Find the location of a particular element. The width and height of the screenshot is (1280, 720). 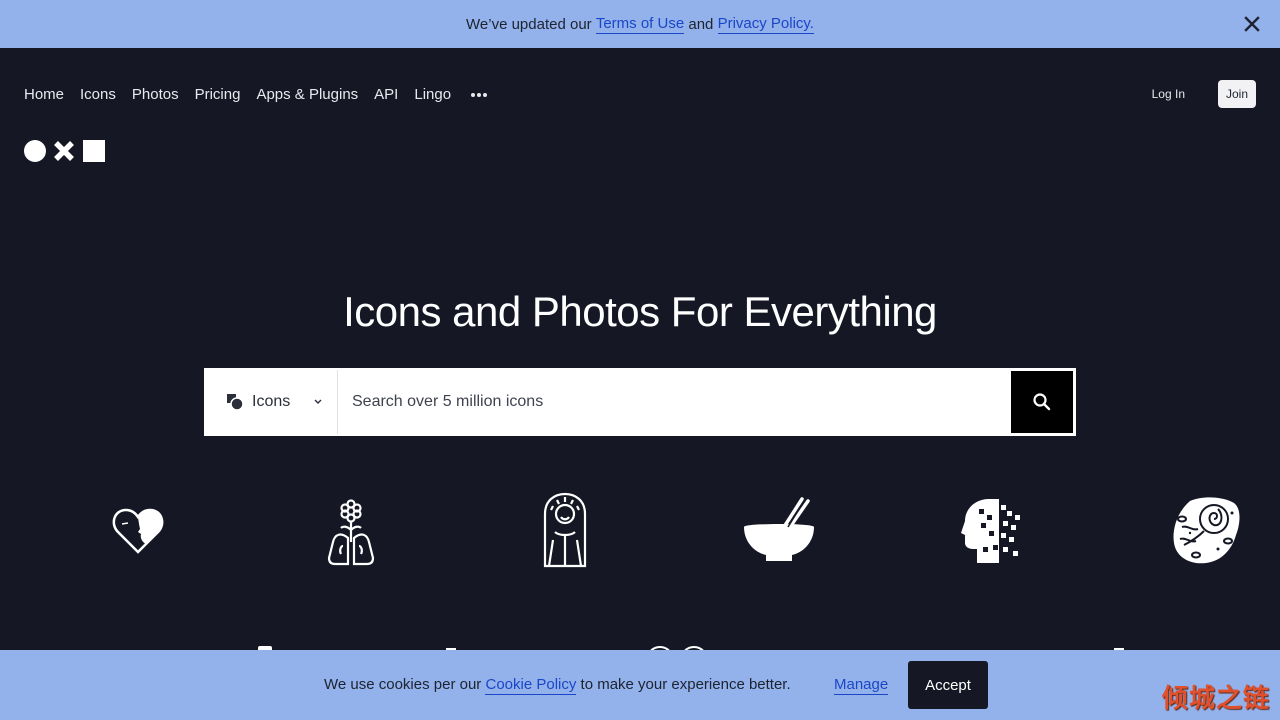

woman-veil-icon is located at coordinates (565, 530).